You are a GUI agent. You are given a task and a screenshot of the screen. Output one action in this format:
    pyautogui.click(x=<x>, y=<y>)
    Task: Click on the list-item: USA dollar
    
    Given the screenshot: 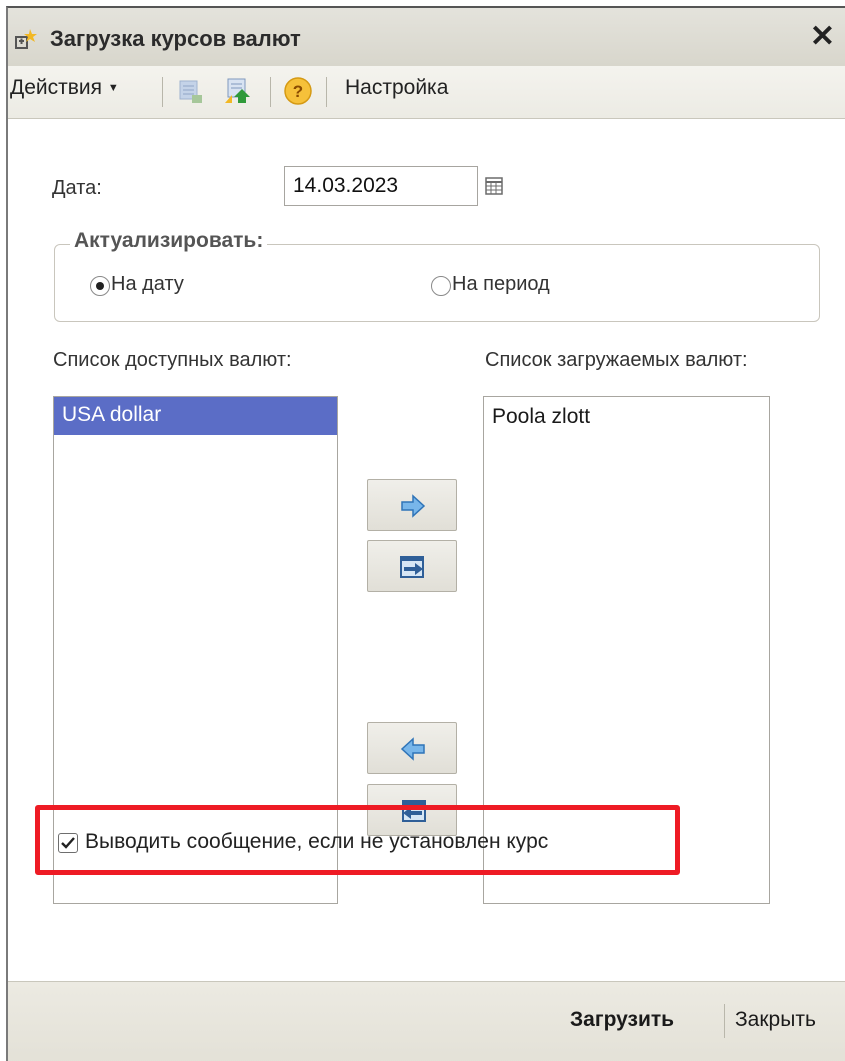 What is the action you would take?
    pyautogui.click(x=195, y=416)
    